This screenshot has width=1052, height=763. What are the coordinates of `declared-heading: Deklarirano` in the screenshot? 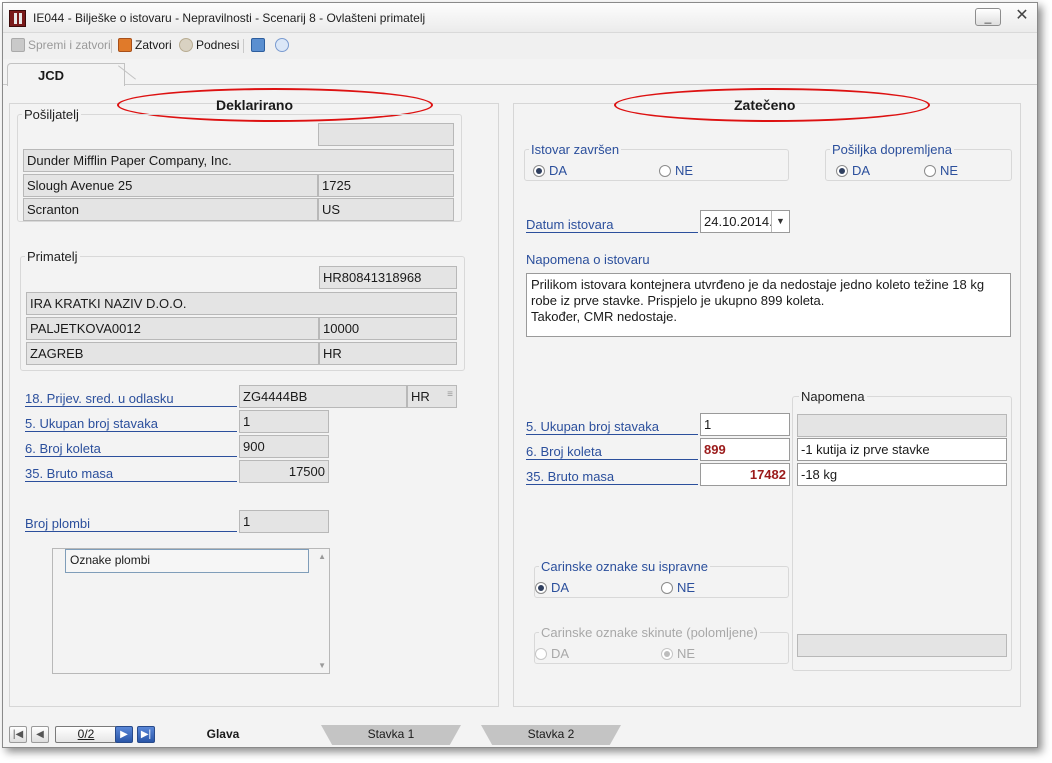 It's located at (255, 105).